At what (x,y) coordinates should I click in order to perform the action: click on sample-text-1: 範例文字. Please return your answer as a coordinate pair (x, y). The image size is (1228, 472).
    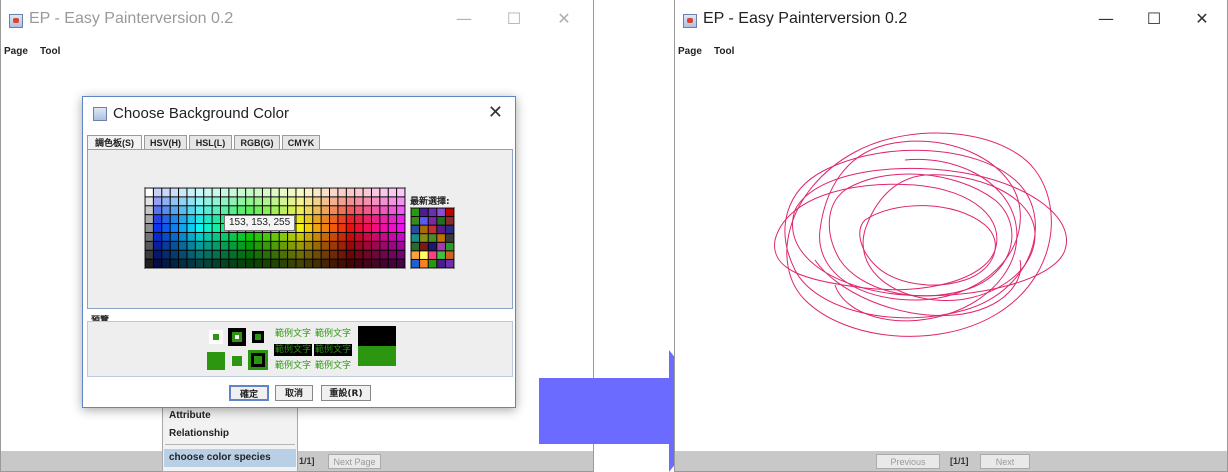
    Looking at the image, I should click on (293, 334).